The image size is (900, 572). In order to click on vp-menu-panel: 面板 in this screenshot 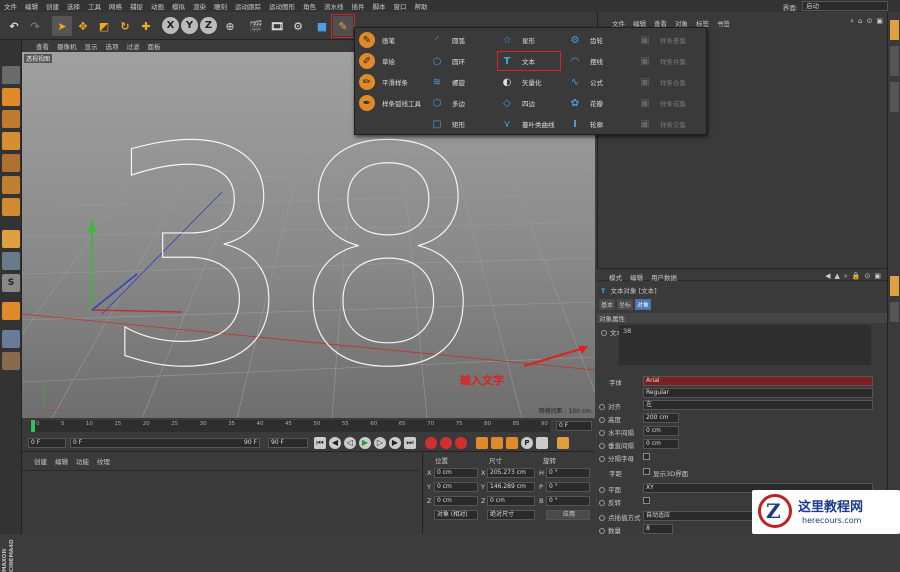, I will do `click(154, 46)`.